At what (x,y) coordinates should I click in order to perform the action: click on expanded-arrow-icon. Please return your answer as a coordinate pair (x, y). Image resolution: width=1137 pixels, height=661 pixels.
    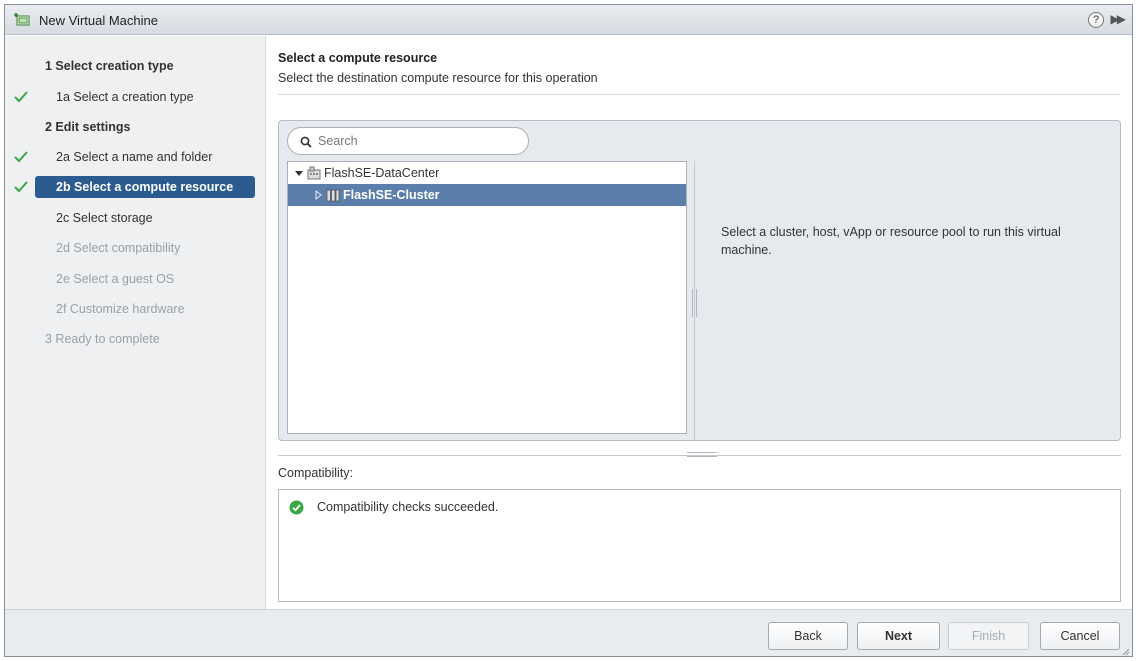
    Looking at the image, I should click on (299, 173).